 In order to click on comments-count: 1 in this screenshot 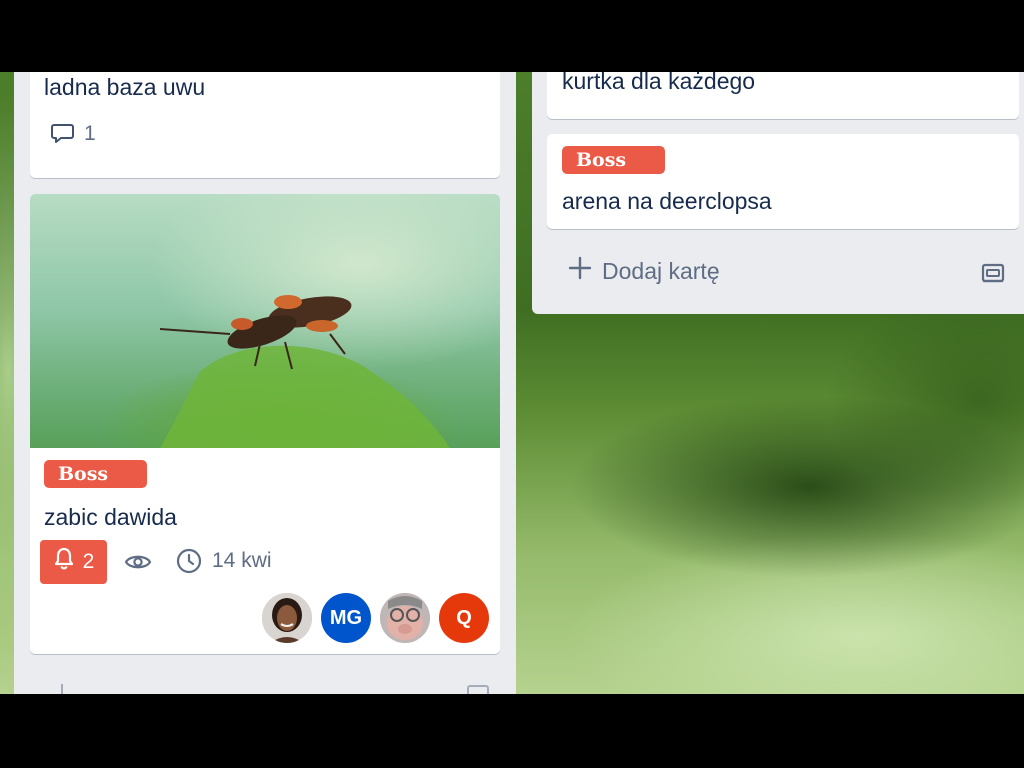, I will do `click(90, 133)`.